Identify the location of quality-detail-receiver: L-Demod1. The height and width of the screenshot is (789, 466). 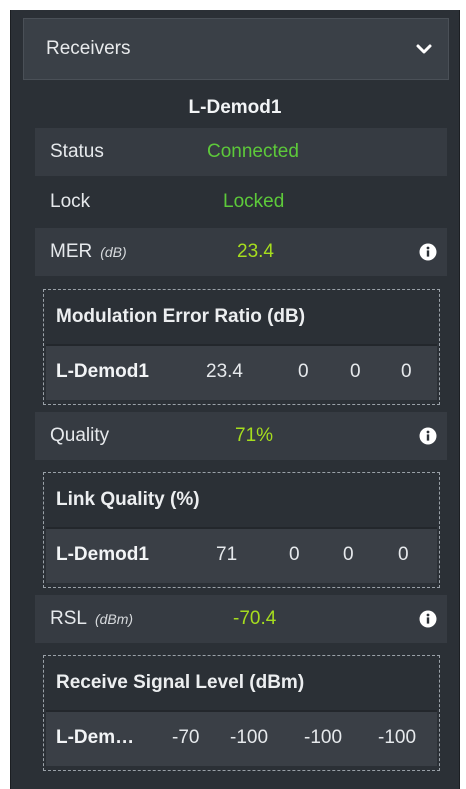
(102, 554).